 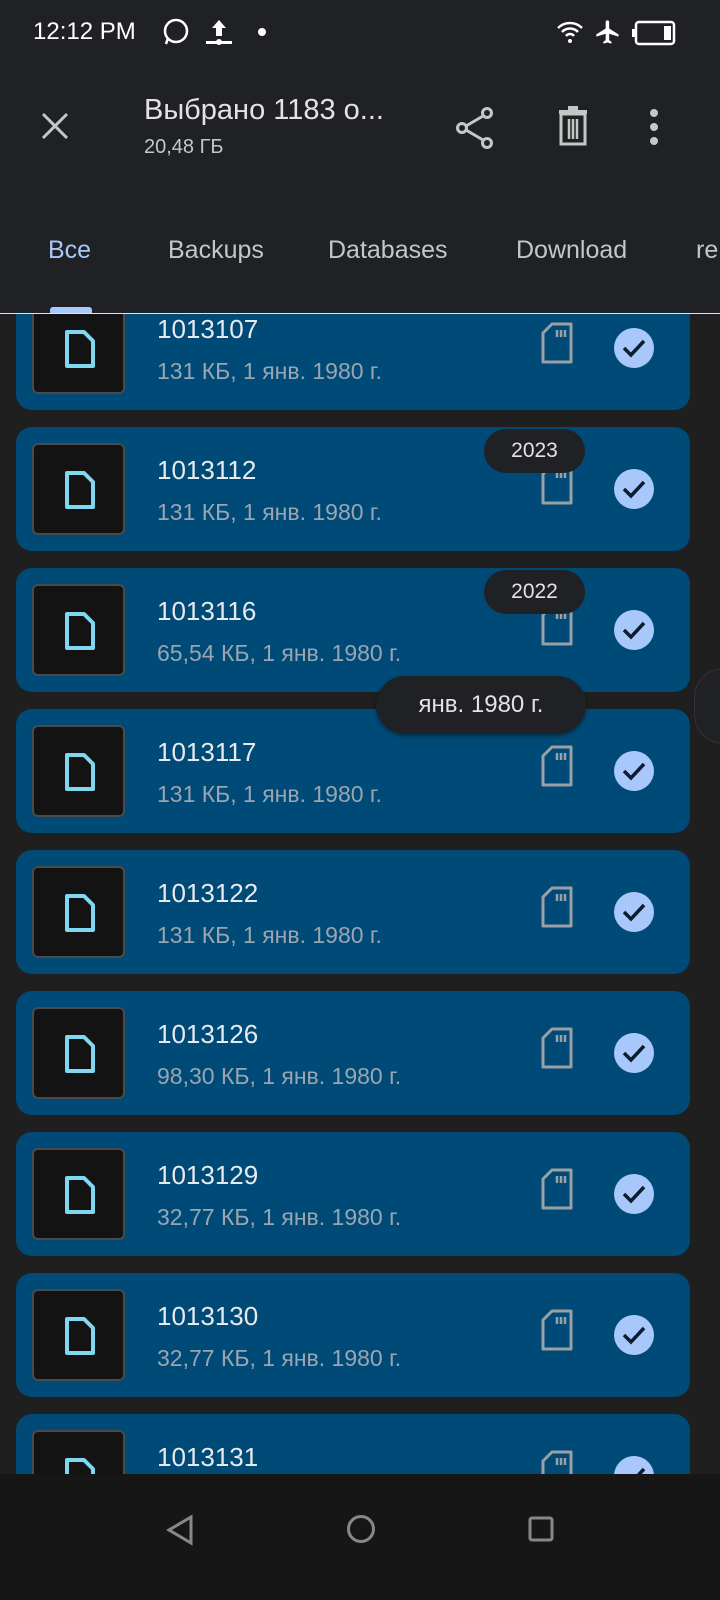 I want to click on file-name: 1013130, so click(x=208, y=1316).